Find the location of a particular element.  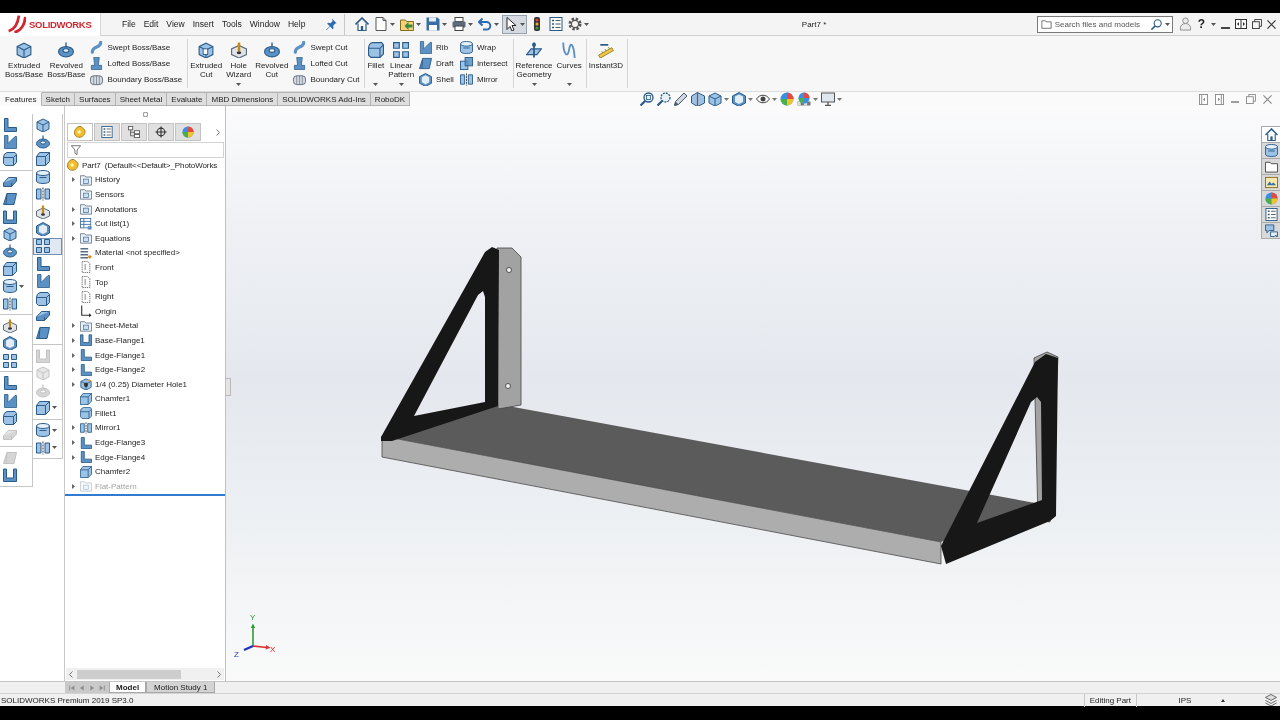

tree-item: Edge-Flange4 is located at coordinates (113, 457).